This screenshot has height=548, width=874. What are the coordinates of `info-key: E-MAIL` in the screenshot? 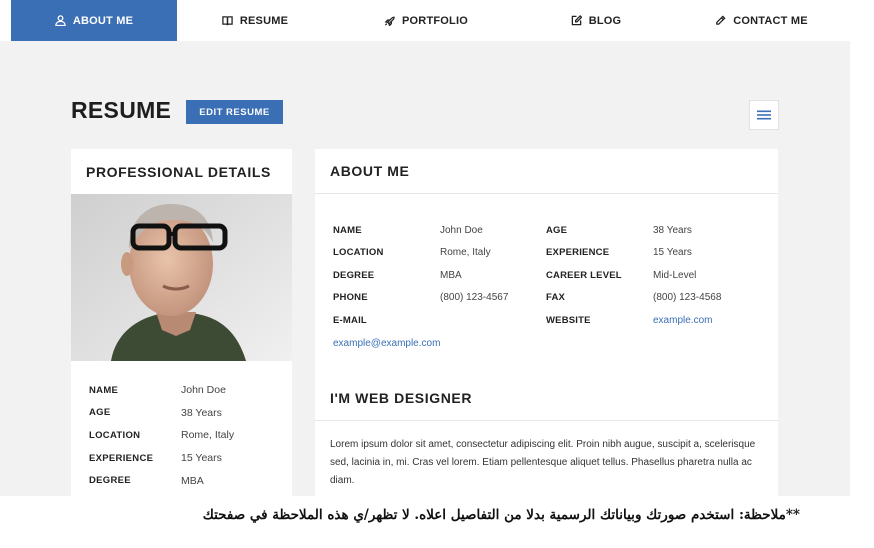 It's located at (350, 320).